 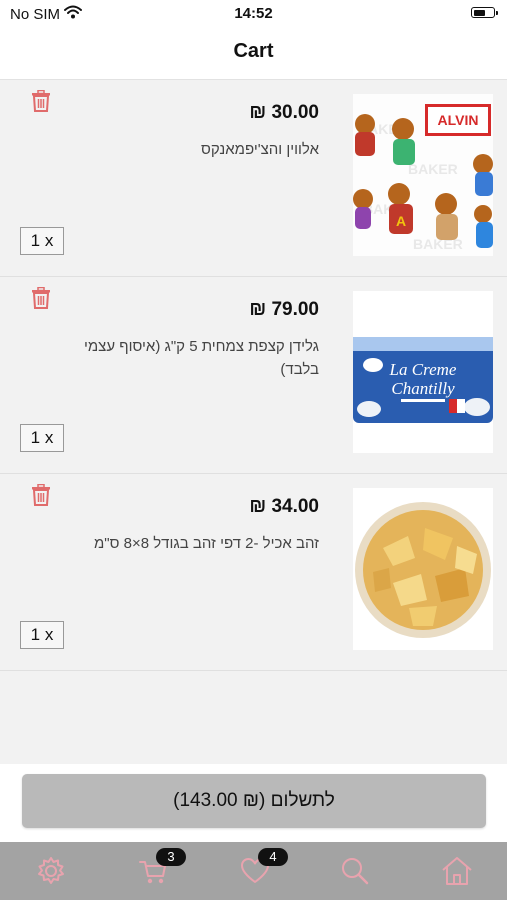 I want to click on checkout-area: לתשלום (₪ 143.00), so click(x=253, y=803).